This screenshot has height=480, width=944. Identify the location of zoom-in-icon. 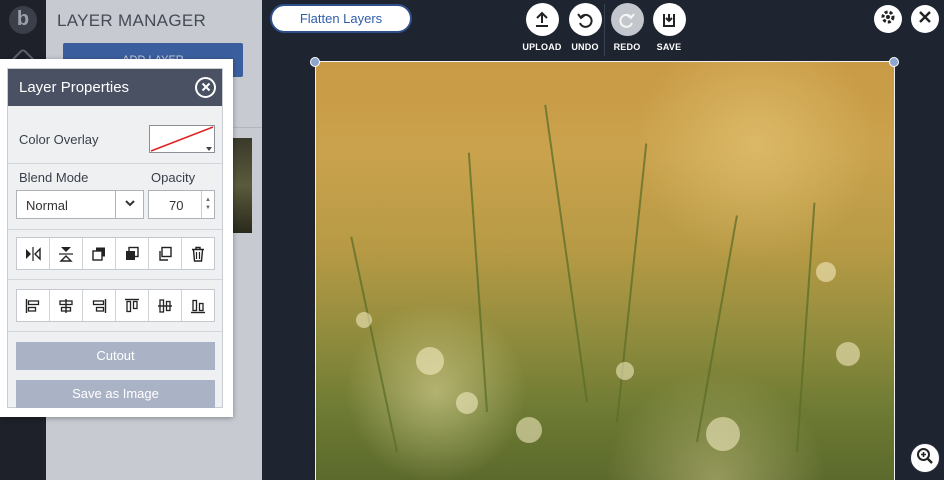
(925, 458).